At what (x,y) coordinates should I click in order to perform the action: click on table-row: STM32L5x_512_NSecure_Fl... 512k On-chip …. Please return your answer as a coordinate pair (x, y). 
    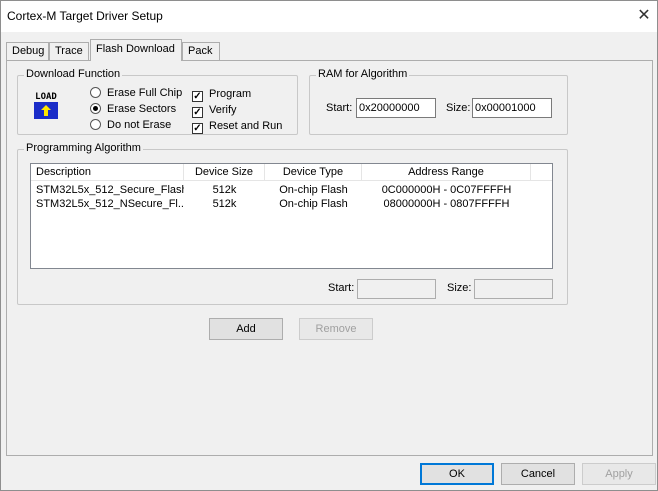
    Looking at the image, I should click on (291, 205).